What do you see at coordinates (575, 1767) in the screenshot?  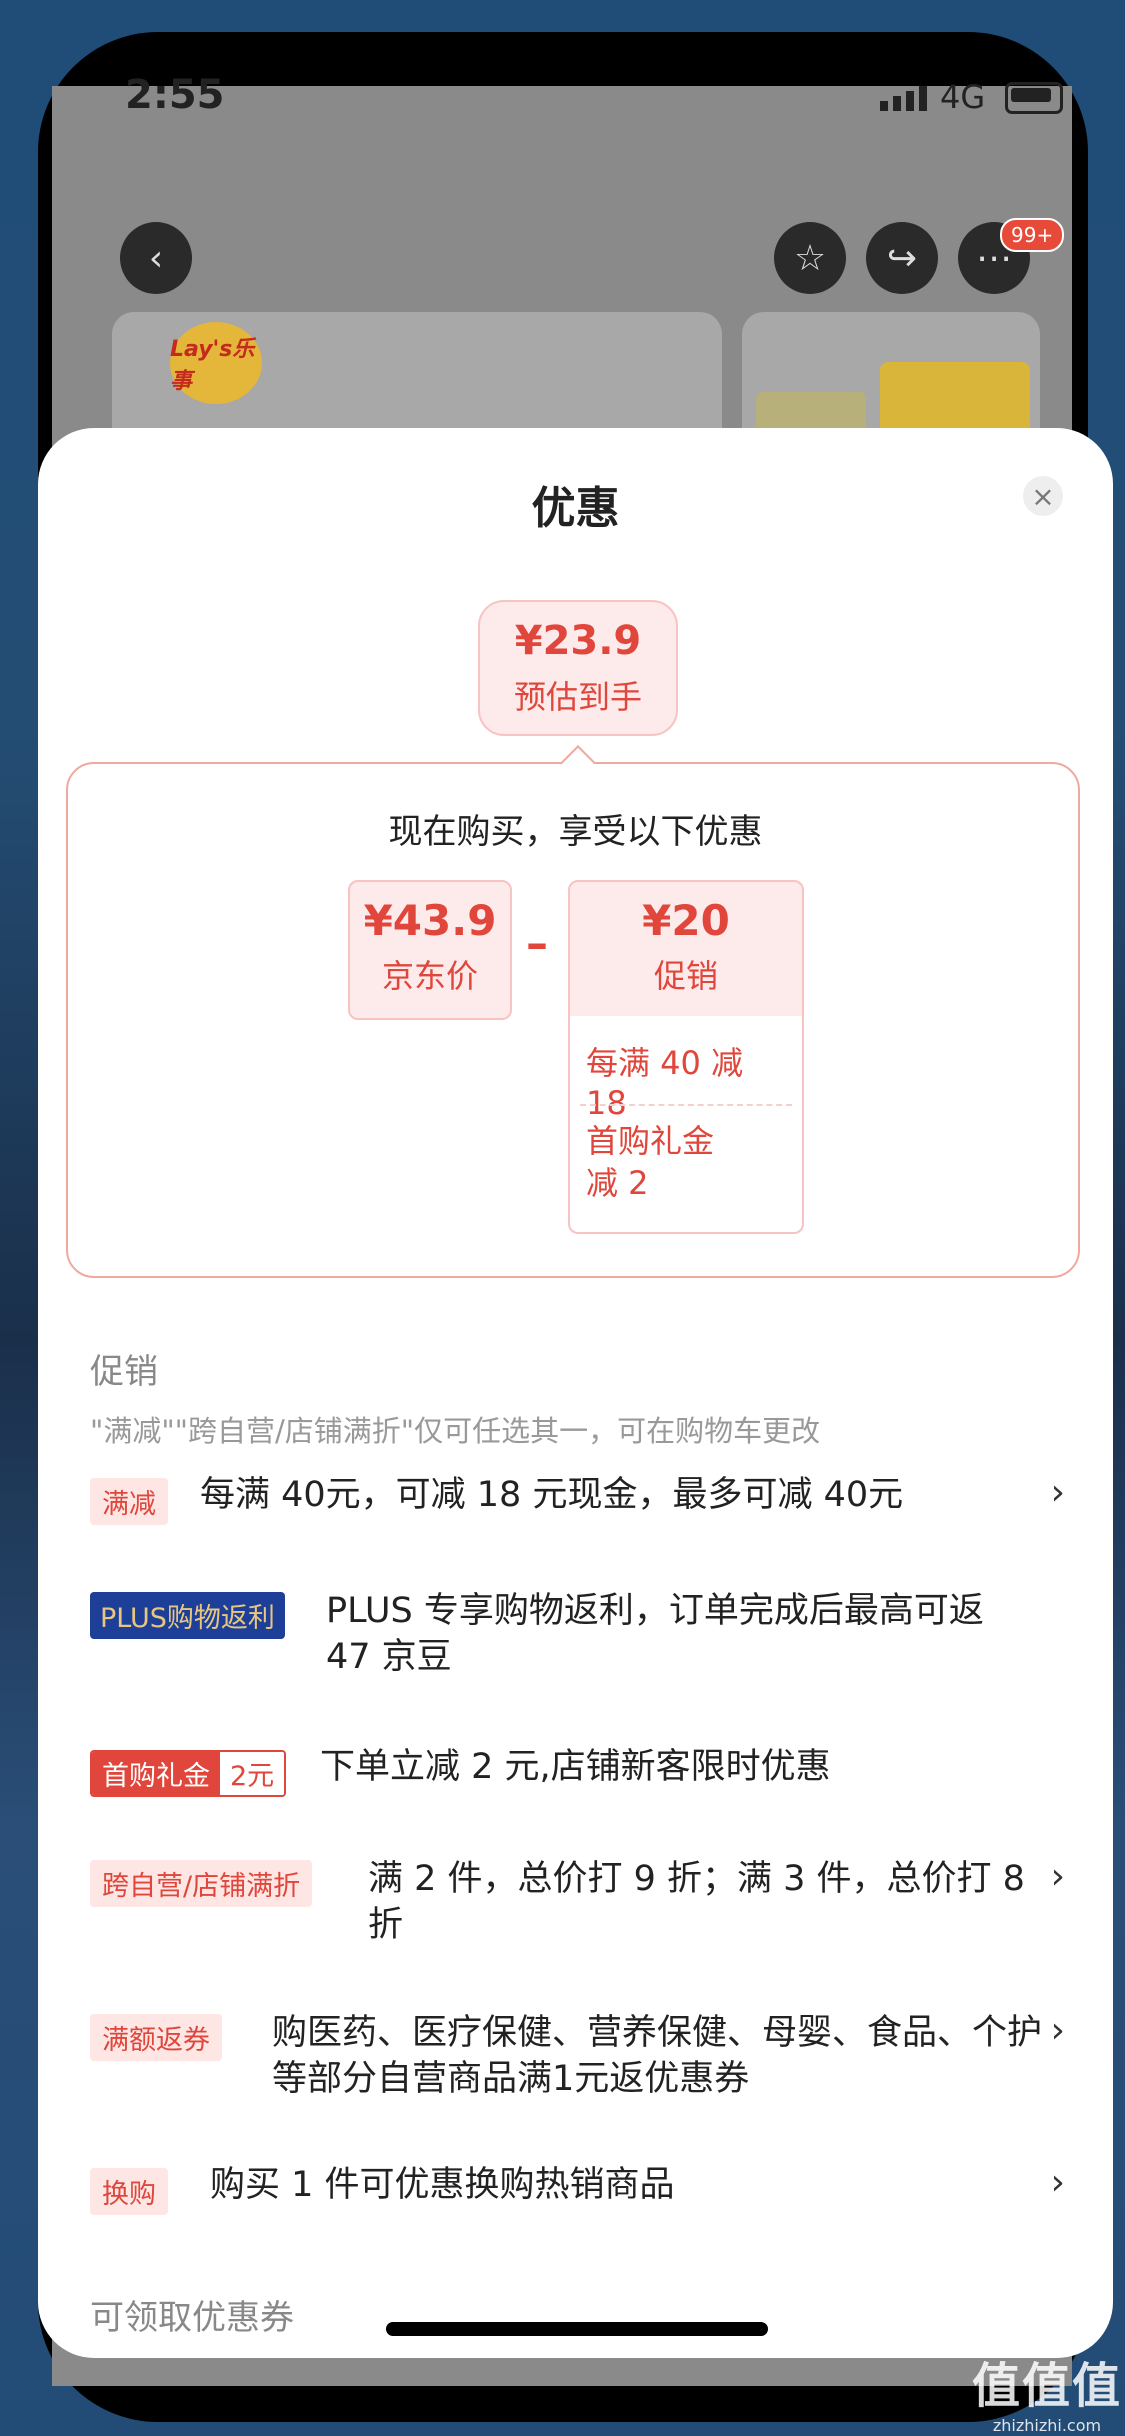 I see `promo-text: 下单立减 2 元,店铺新客限时优惠` at bounding box center [575, 1767].